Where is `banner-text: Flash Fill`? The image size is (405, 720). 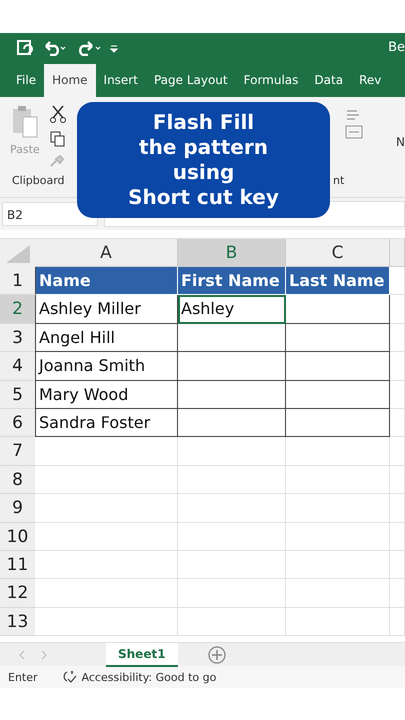
banner-text: Flash Fill is located at coordinates (203, 122).